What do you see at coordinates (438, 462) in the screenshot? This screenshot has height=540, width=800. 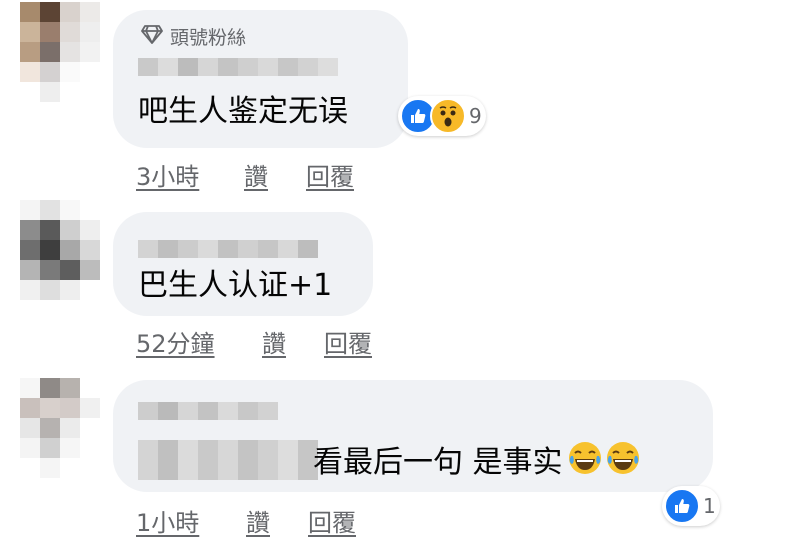 I see `comment-text-content: 看最后一句 是事实` at bounding box center [438, 462].